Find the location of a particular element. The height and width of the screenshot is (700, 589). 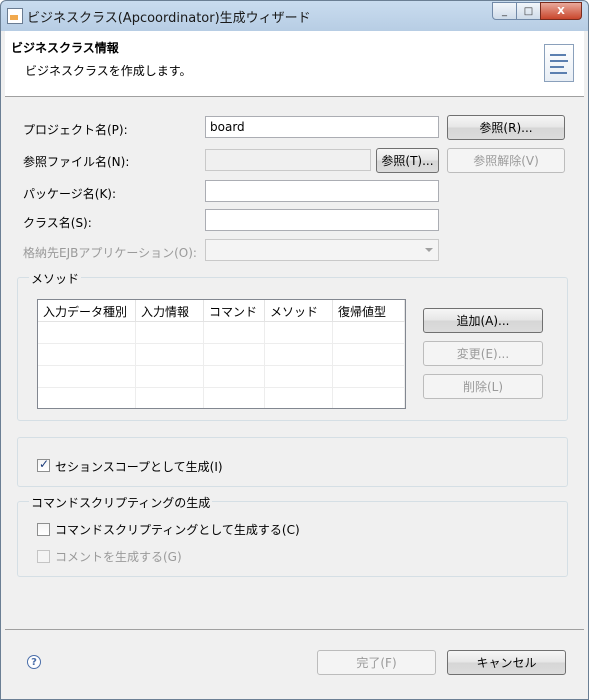

column-header: 入力情報 is located at coordinates (170, 310).